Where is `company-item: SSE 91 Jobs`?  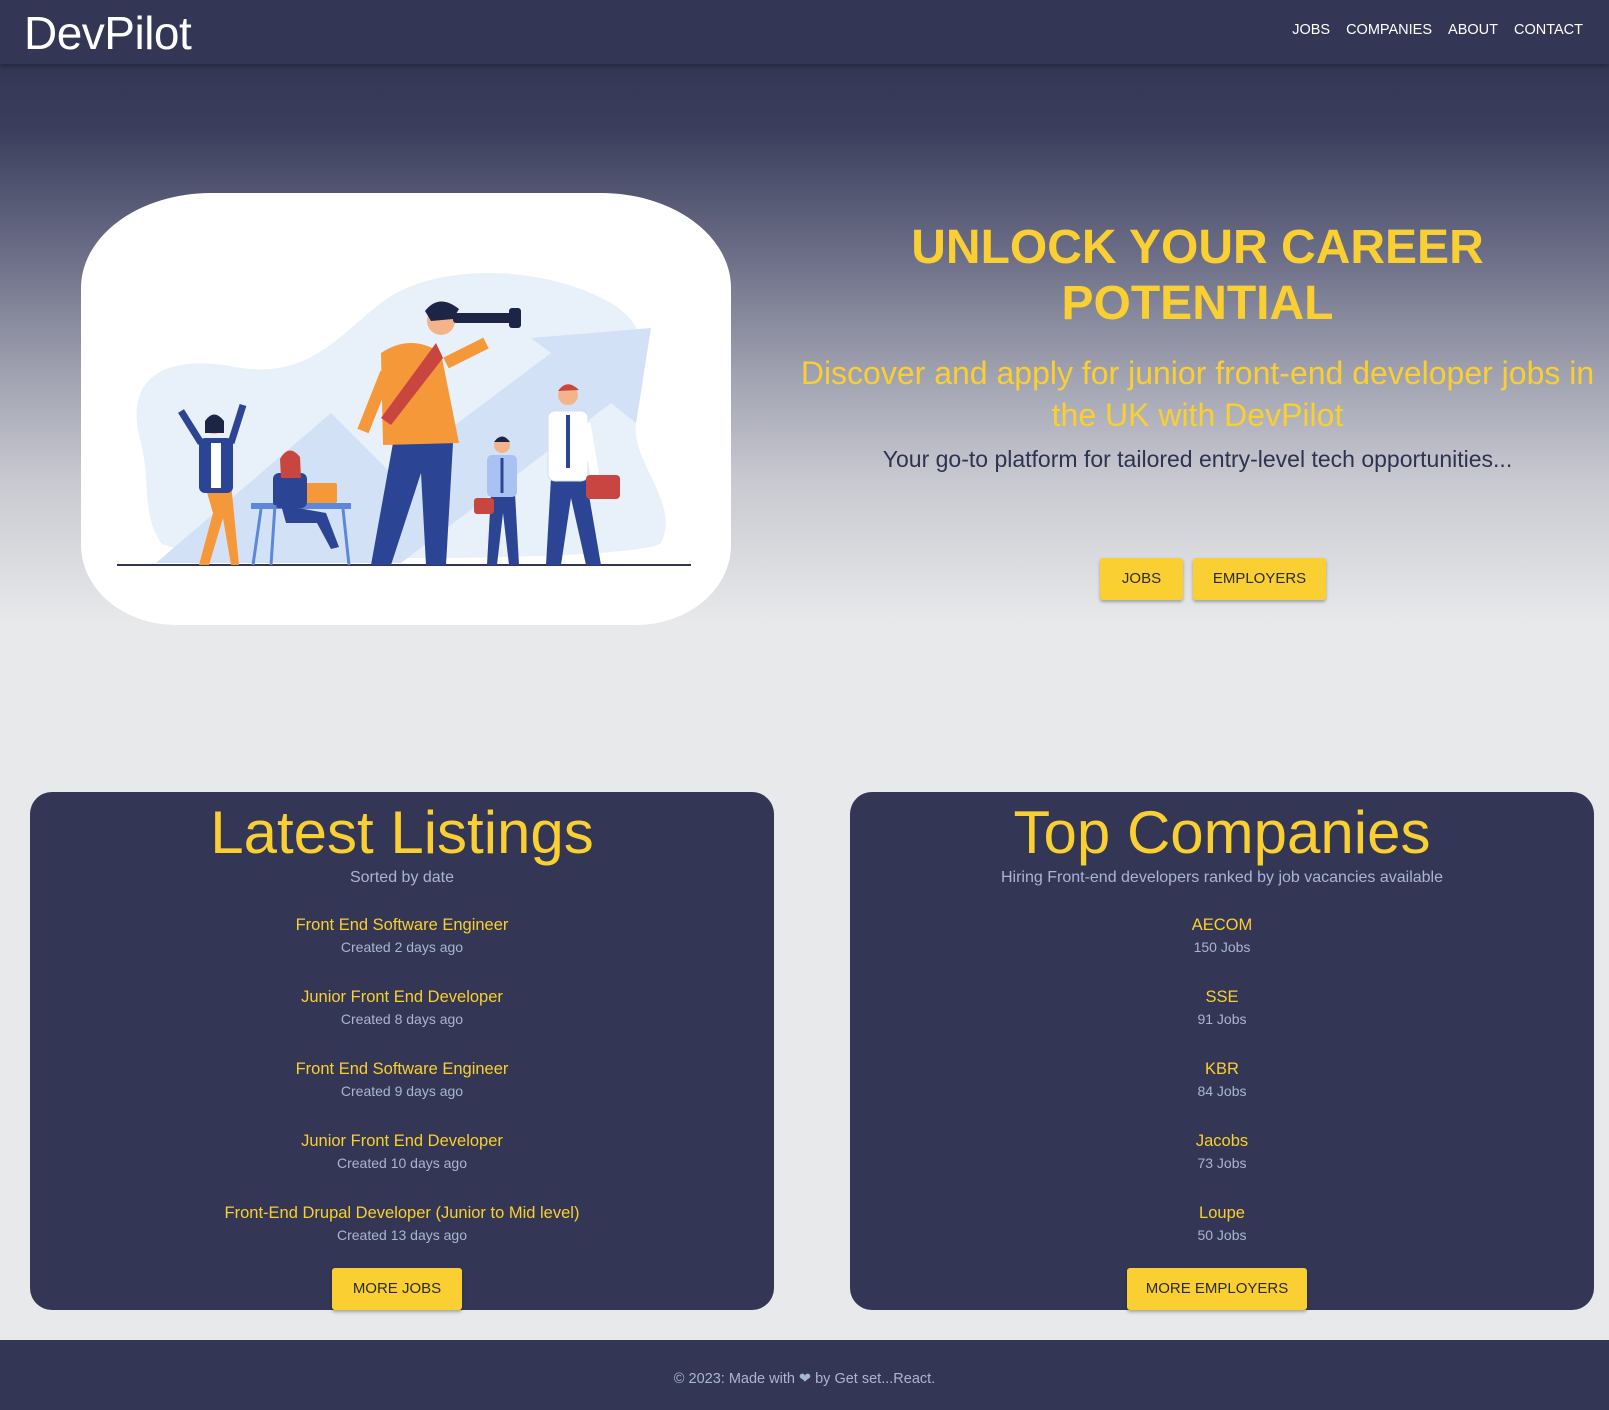
company-item: SSE 91 Jobs is located at coordinates (1222, 1008).